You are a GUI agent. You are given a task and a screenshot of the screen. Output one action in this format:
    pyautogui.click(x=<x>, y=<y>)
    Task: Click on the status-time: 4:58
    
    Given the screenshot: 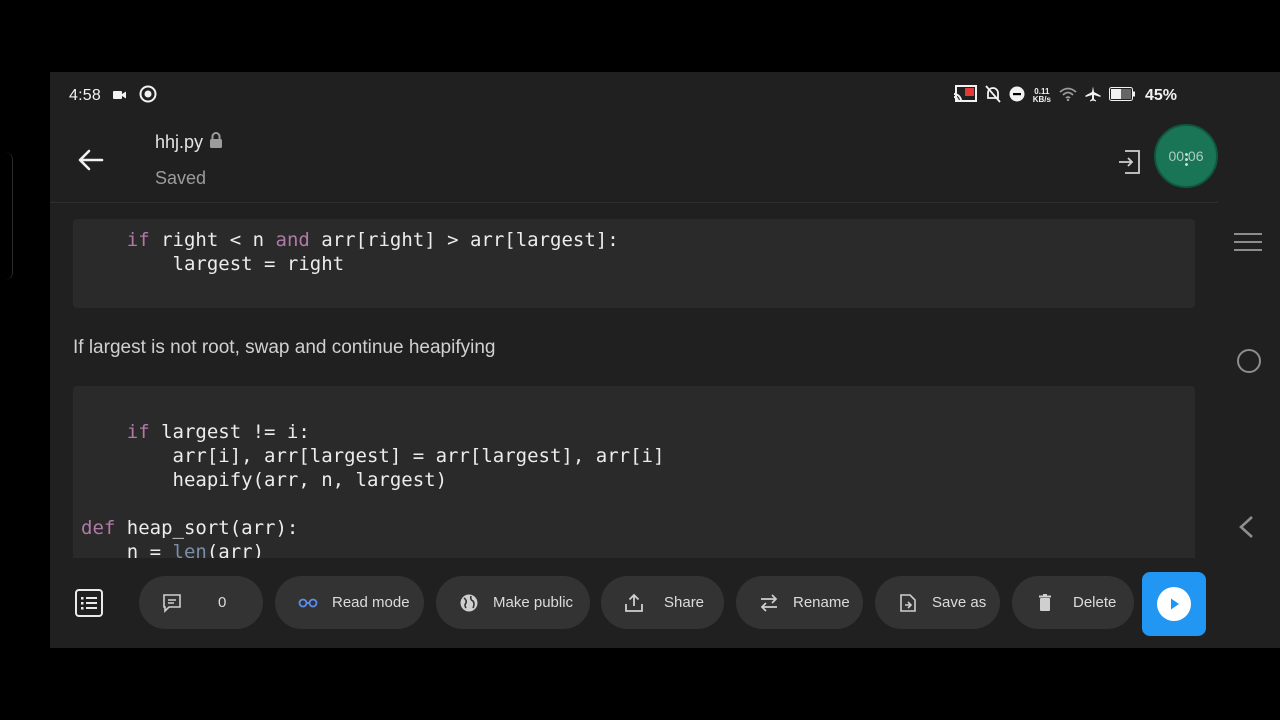 What is the action you would take?
    pyautogui.click(x=85, y=95)
    